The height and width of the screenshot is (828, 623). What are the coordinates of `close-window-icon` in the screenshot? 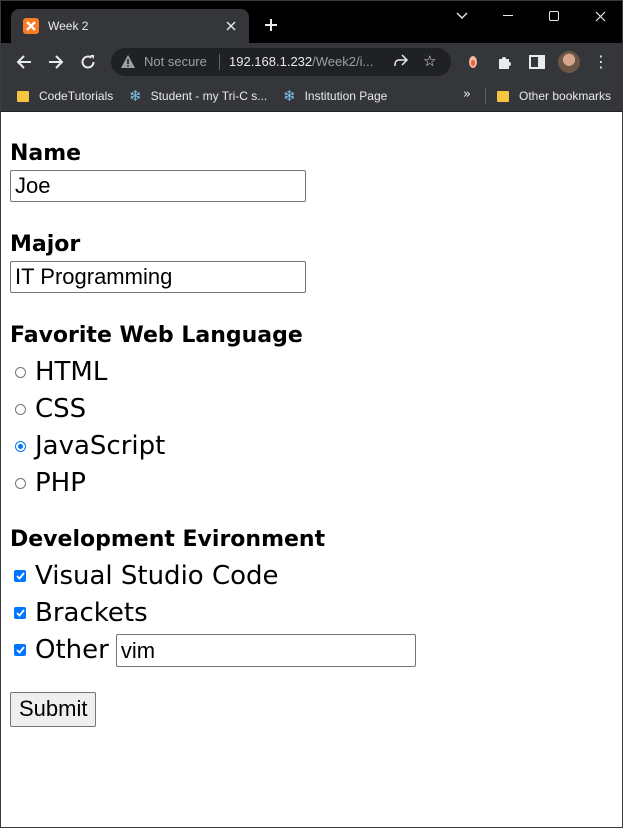 It's located at (599, 16).